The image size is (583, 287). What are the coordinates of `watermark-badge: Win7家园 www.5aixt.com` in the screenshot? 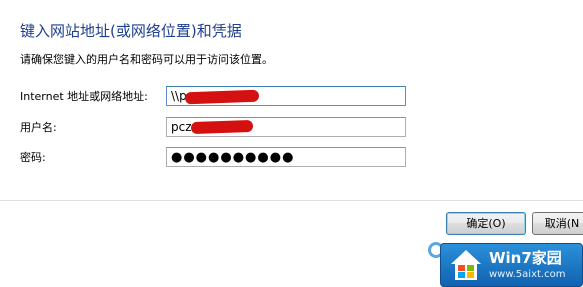 It's located at (511, 265).